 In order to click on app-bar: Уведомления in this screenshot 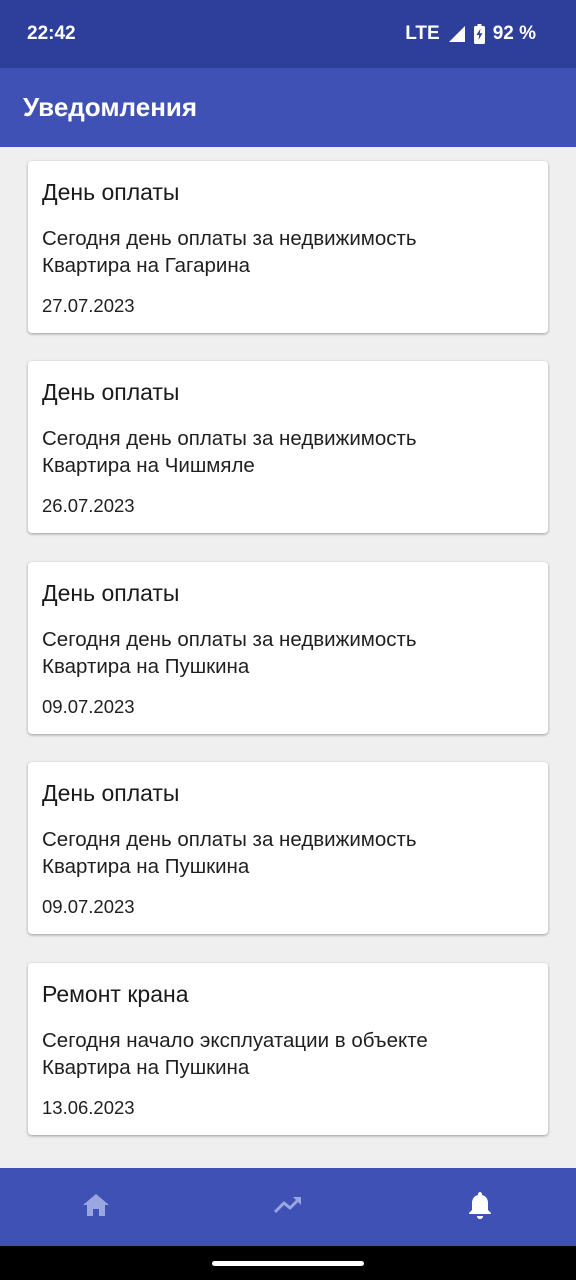, I will do `click(288, 107)`.